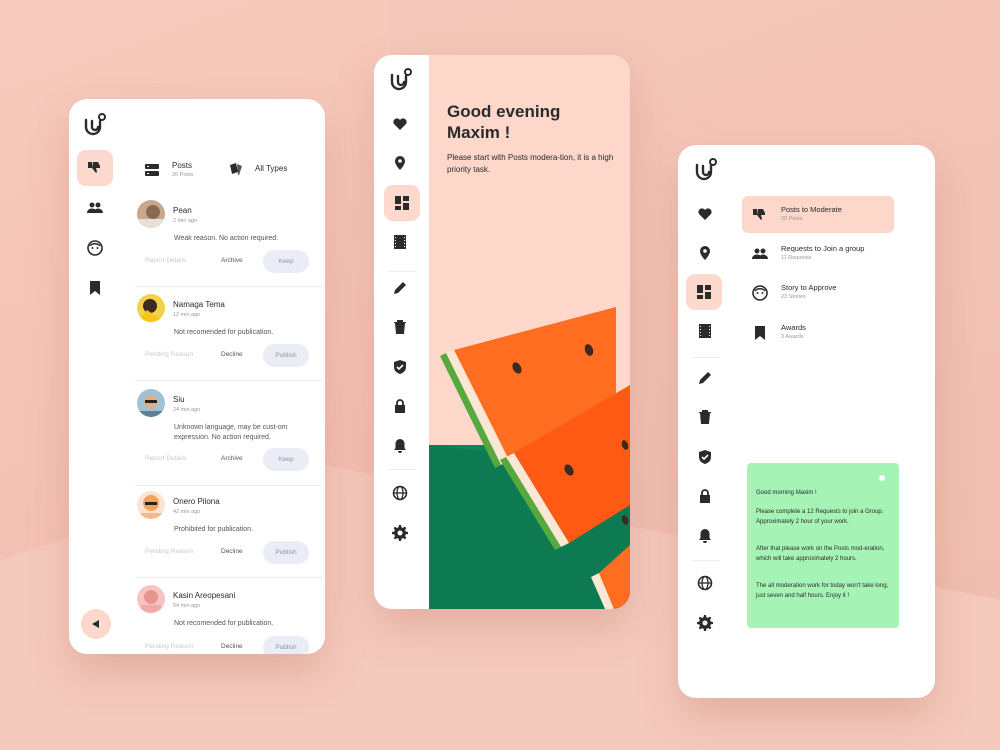 Image resolution: width=1000 pixels, height=750 pixels. I want to click on sidebar-item-groups, so click(95, 208).